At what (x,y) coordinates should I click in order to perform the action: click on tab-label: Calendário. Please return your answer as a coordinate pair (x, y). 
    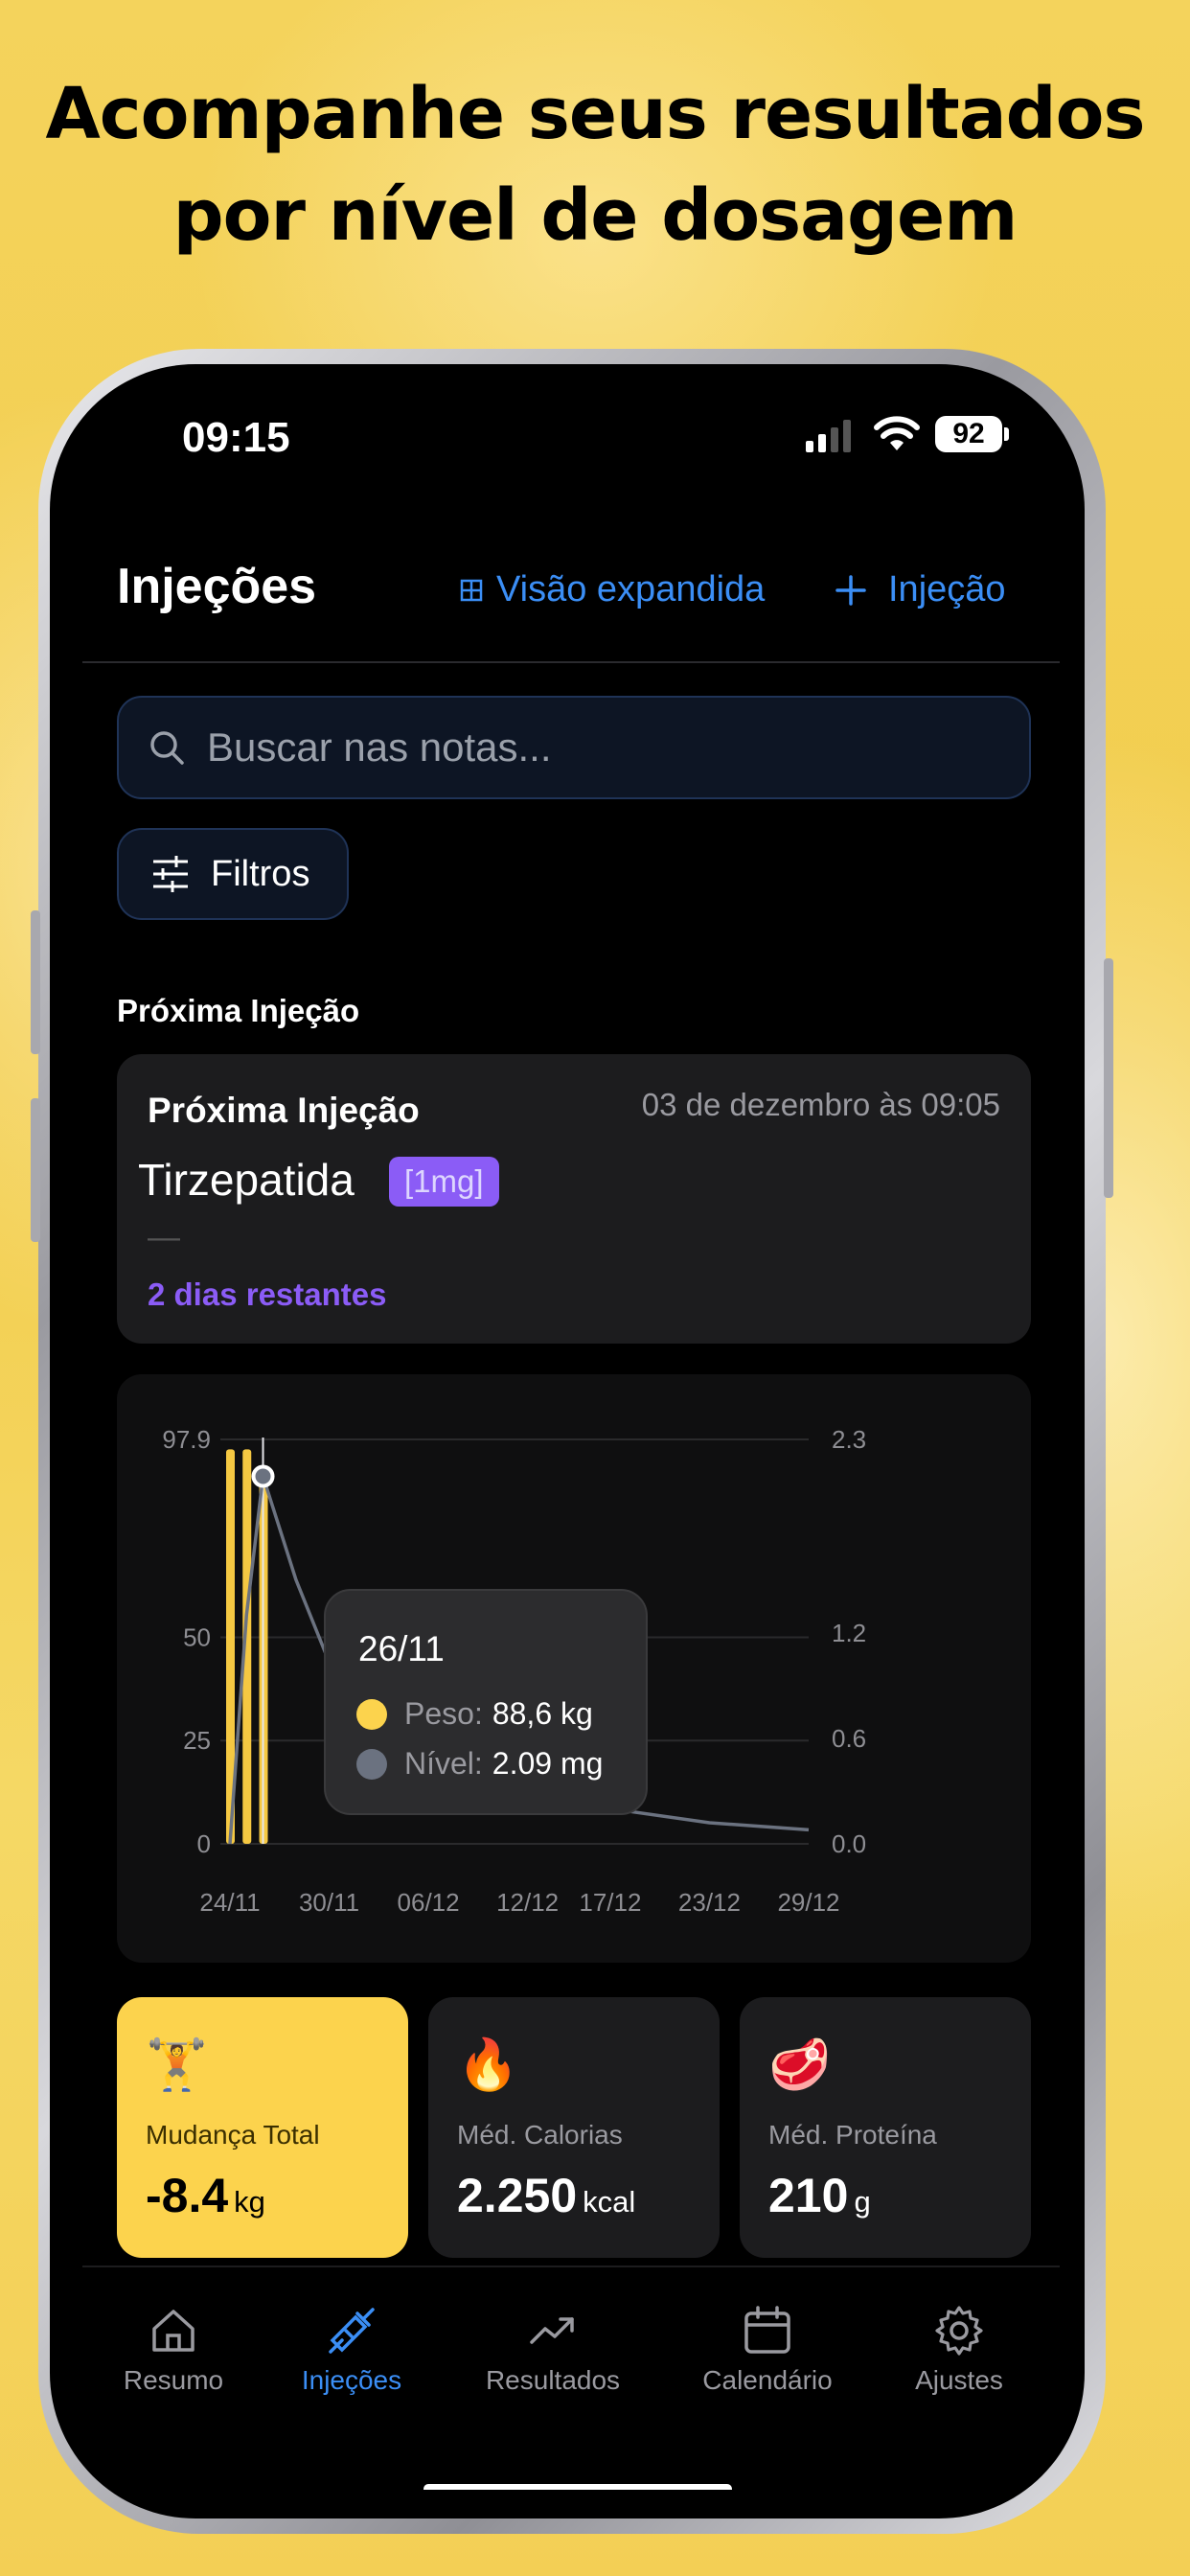
    Looking at the image, I should click on (767, 2380).